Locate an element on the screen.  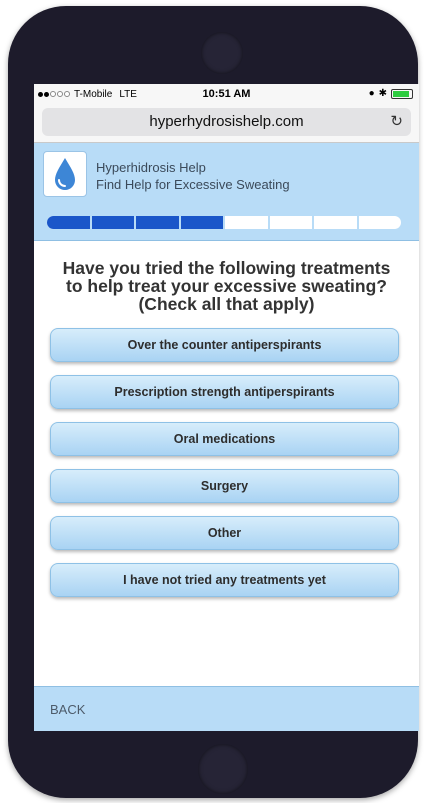
reload-icon: ↻ is located at coordinates (396, 122).